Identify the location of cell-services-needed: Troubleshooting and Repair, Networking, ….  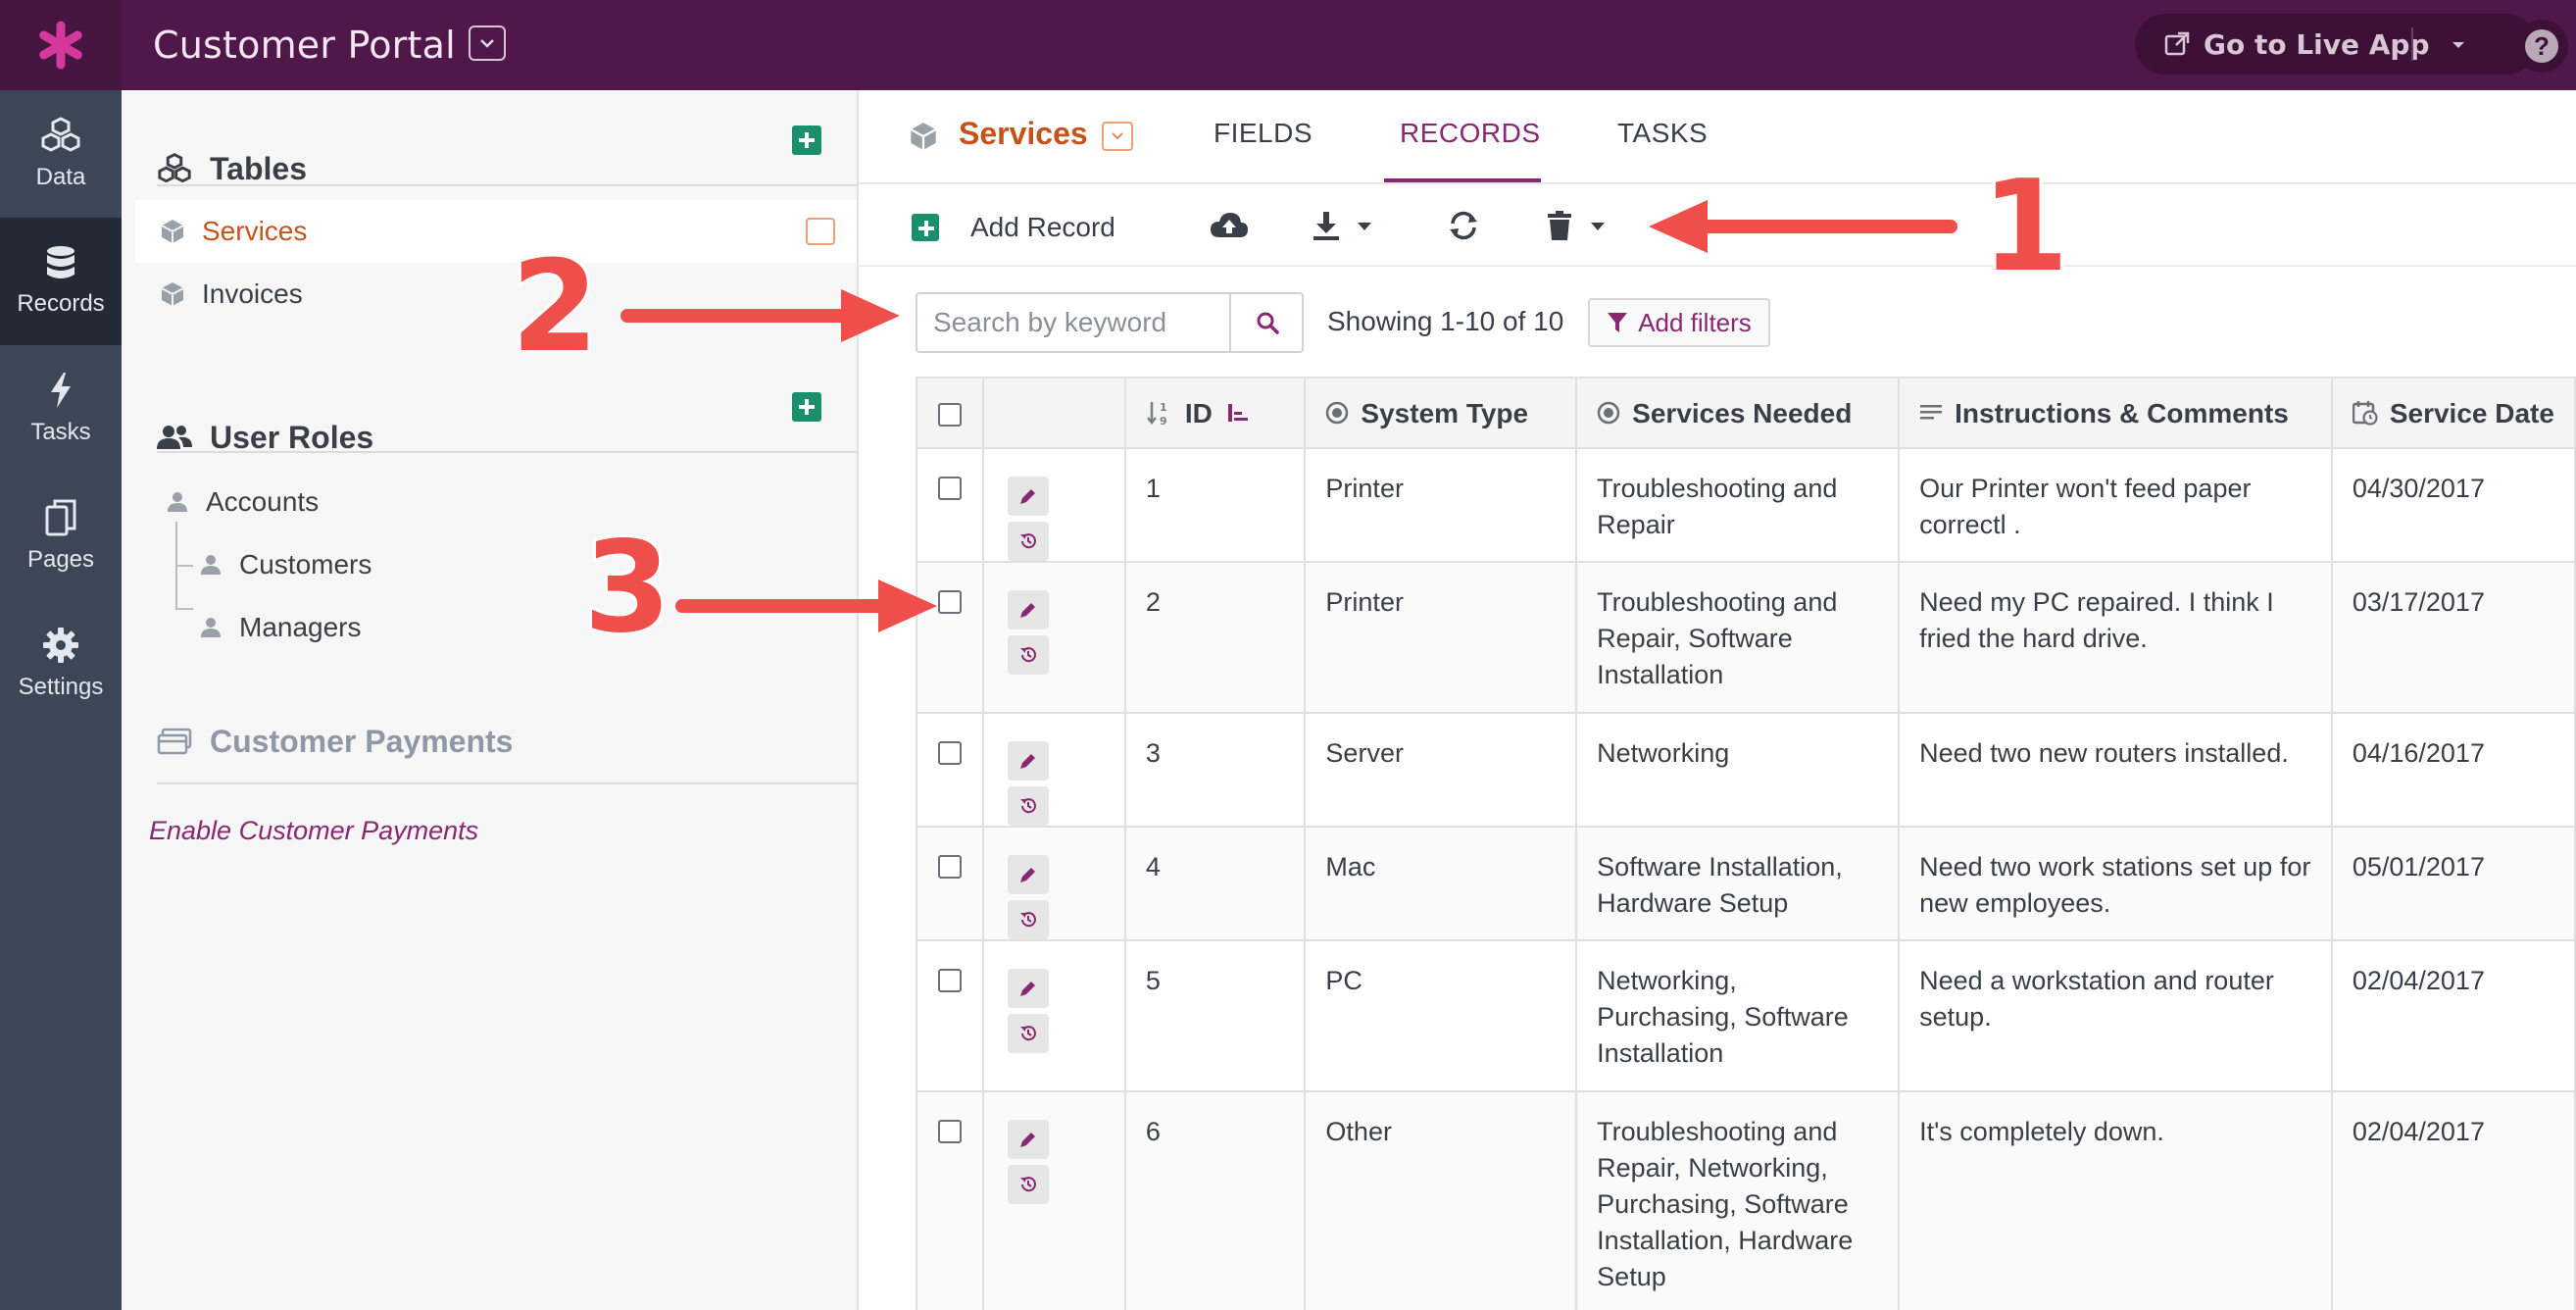
(1738, 1200).